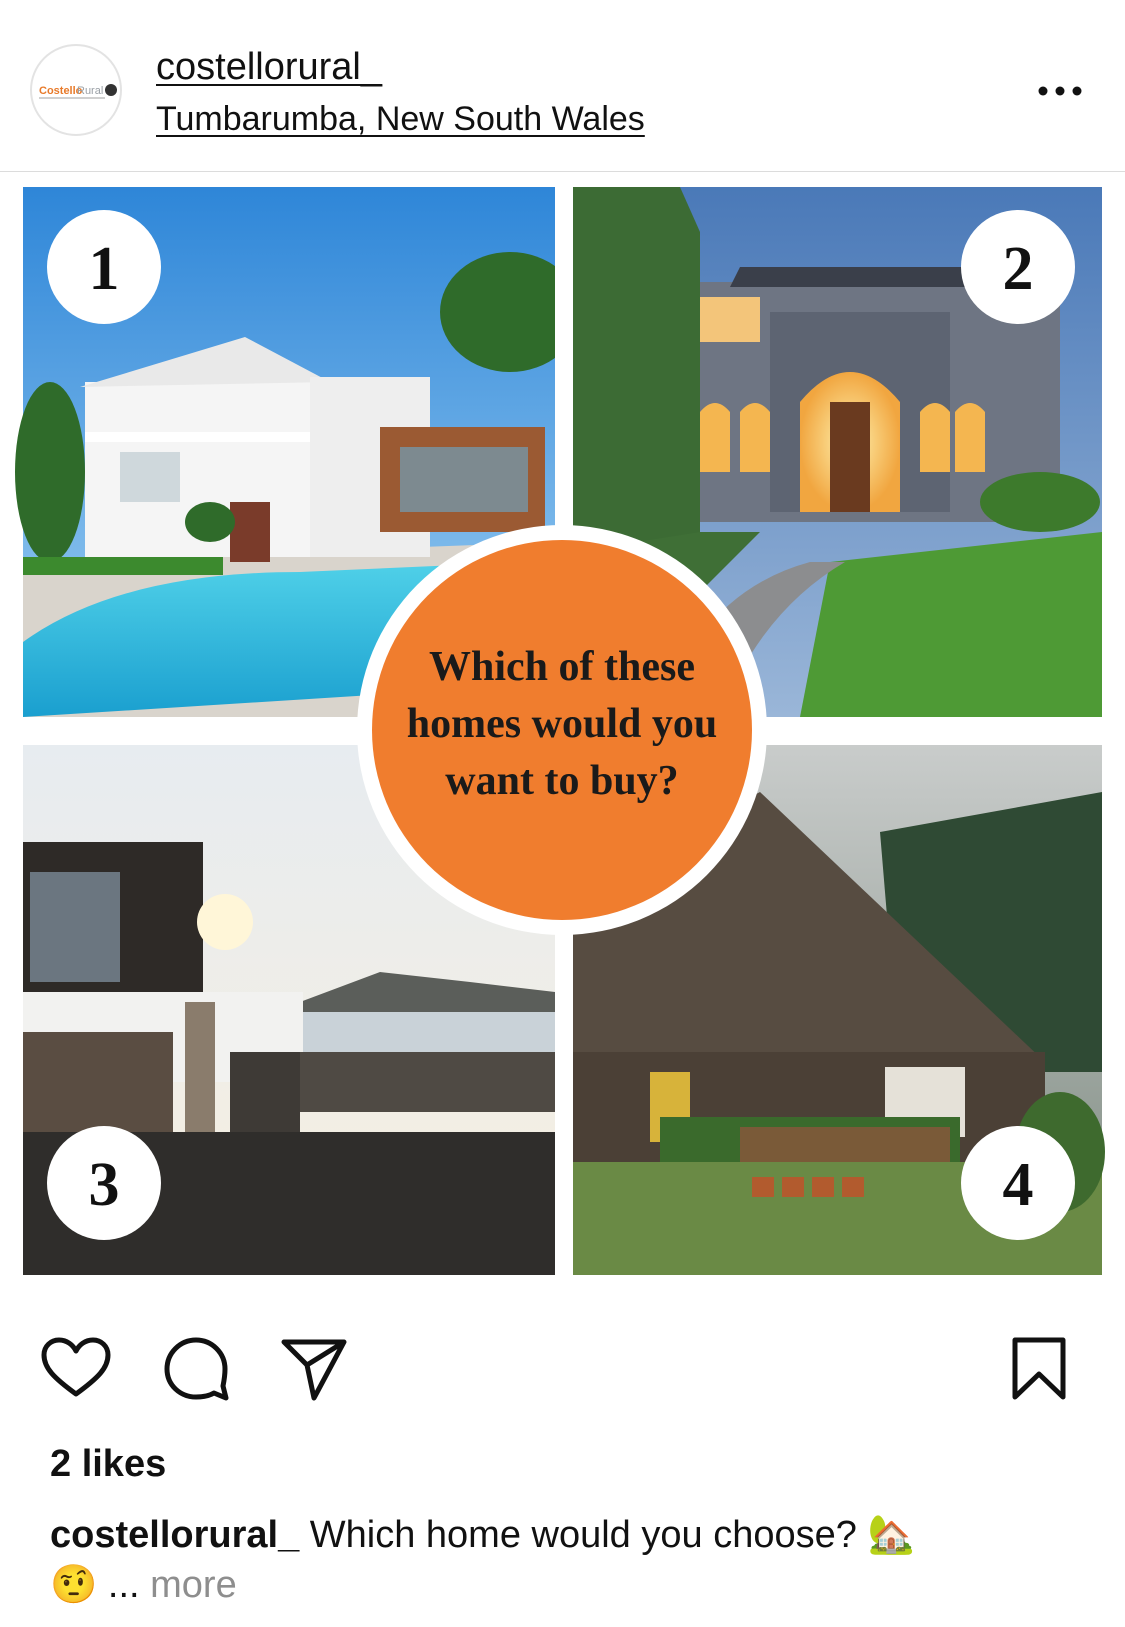 This screenshot has height=1627, width=1125. I want to click on more-options-button, so click(1060, 91).